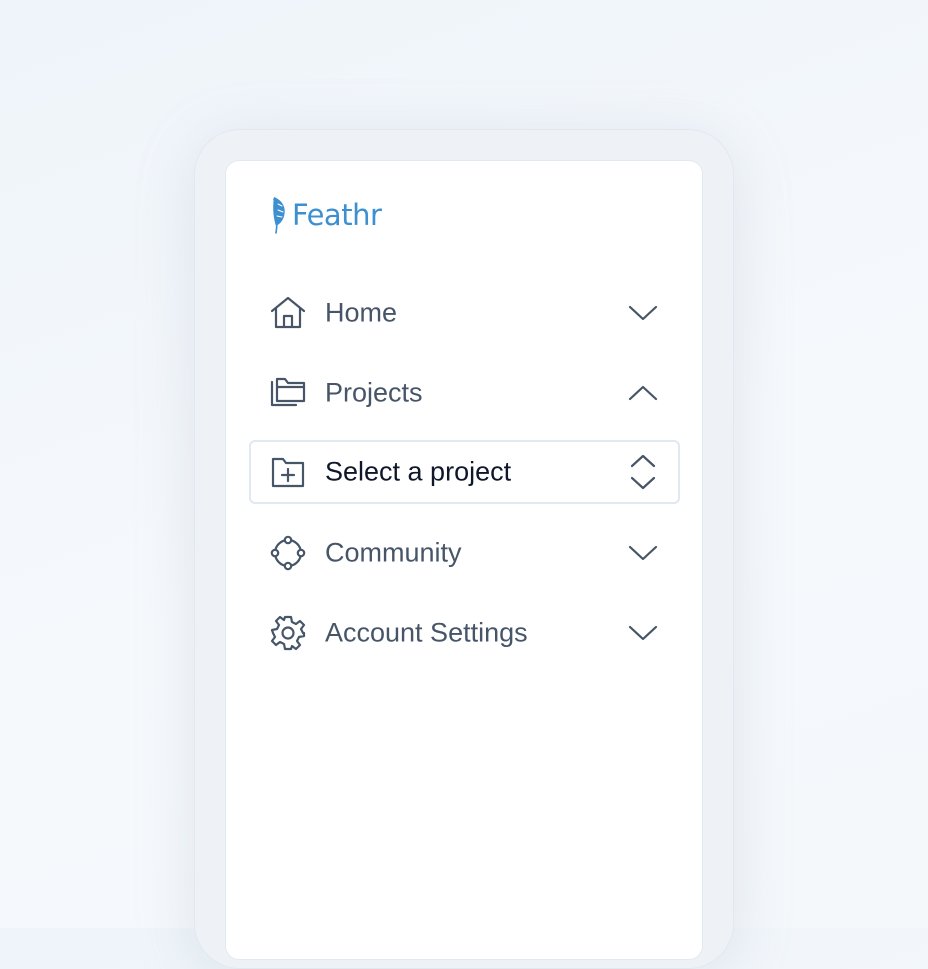 This screenshot has height=969, width=928. What do you see at coordinates (464, 313) in the screenshot?
I see `nav-item-home: Home` at bounding box center [464, 313].